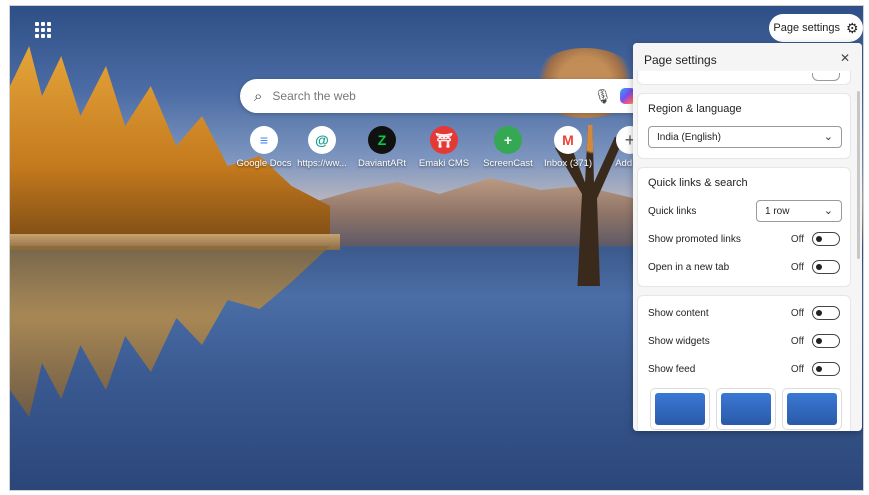 The height and width of the screenshot is (495, 869). What do you see at coordinates (689, 137) in the screenshot?
I see `region-language-value: India (English)` at bounding box center [689, 137].